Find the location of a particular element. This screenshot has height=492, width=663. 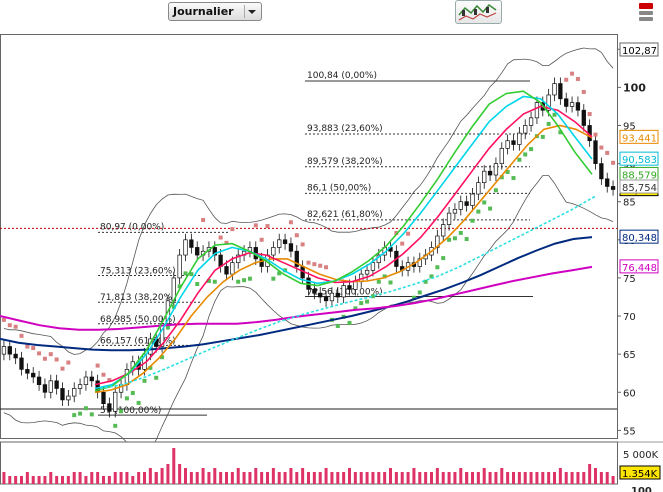

price-tick-label: 55 is located at coordinates (629, 431).